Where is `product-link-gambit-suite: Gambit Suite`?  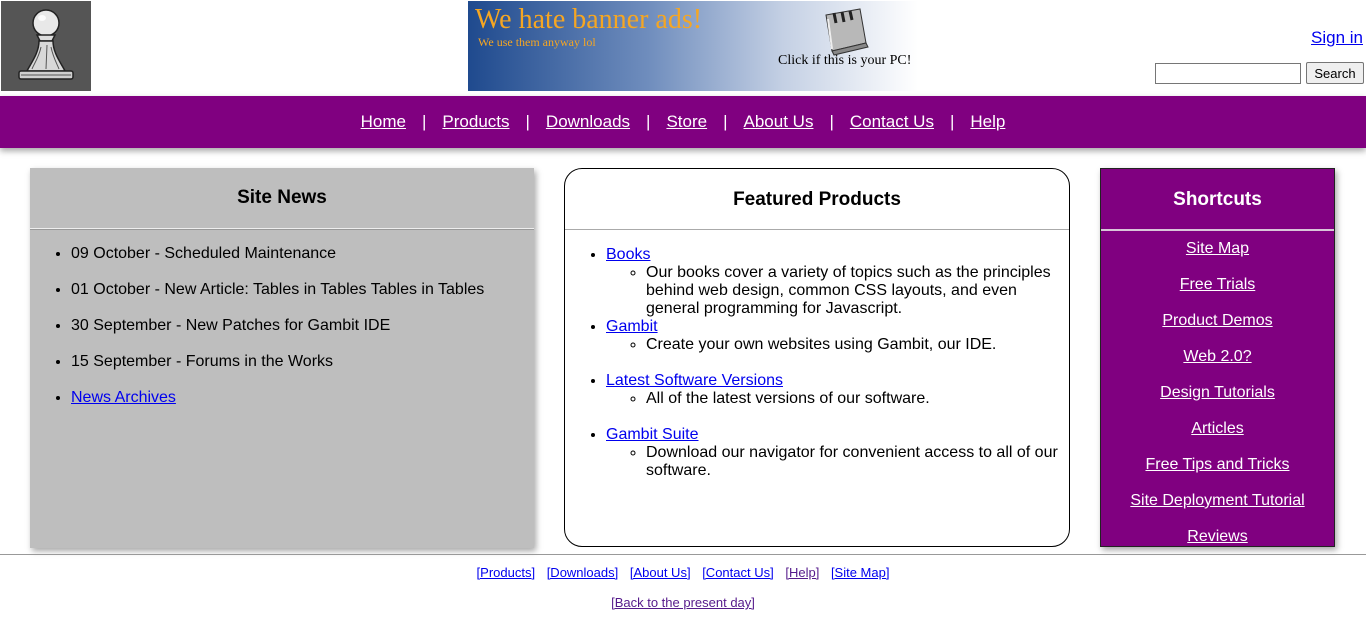 product-link-gambit-suite: Gambit Suite is located at coordinates (652, 434).